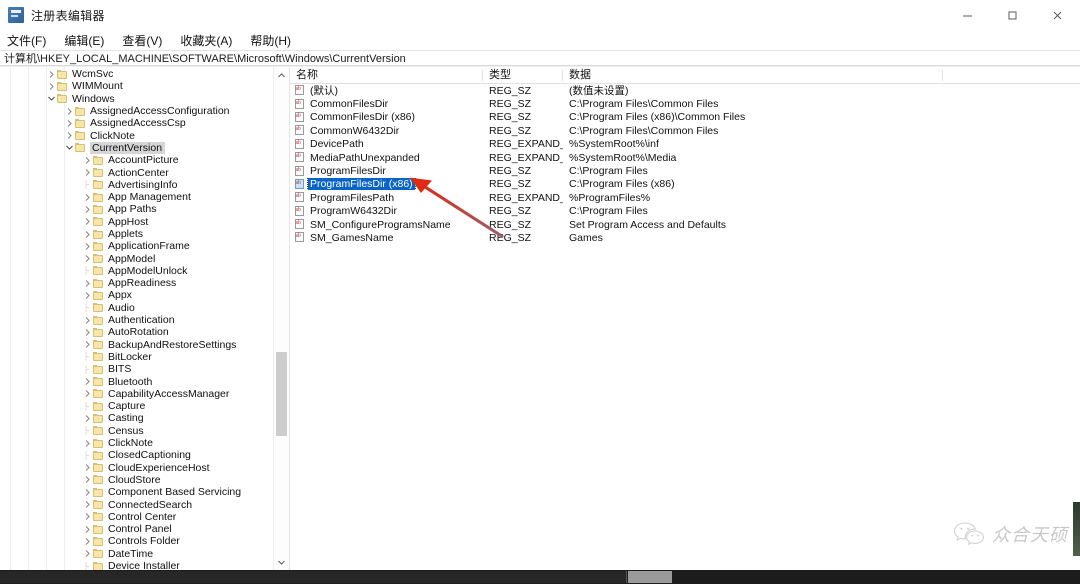  What do you see at coordinates (136, 332) in the screenshot?
I see `tree-node: AutoRotation` at bounding box center [136, 332].